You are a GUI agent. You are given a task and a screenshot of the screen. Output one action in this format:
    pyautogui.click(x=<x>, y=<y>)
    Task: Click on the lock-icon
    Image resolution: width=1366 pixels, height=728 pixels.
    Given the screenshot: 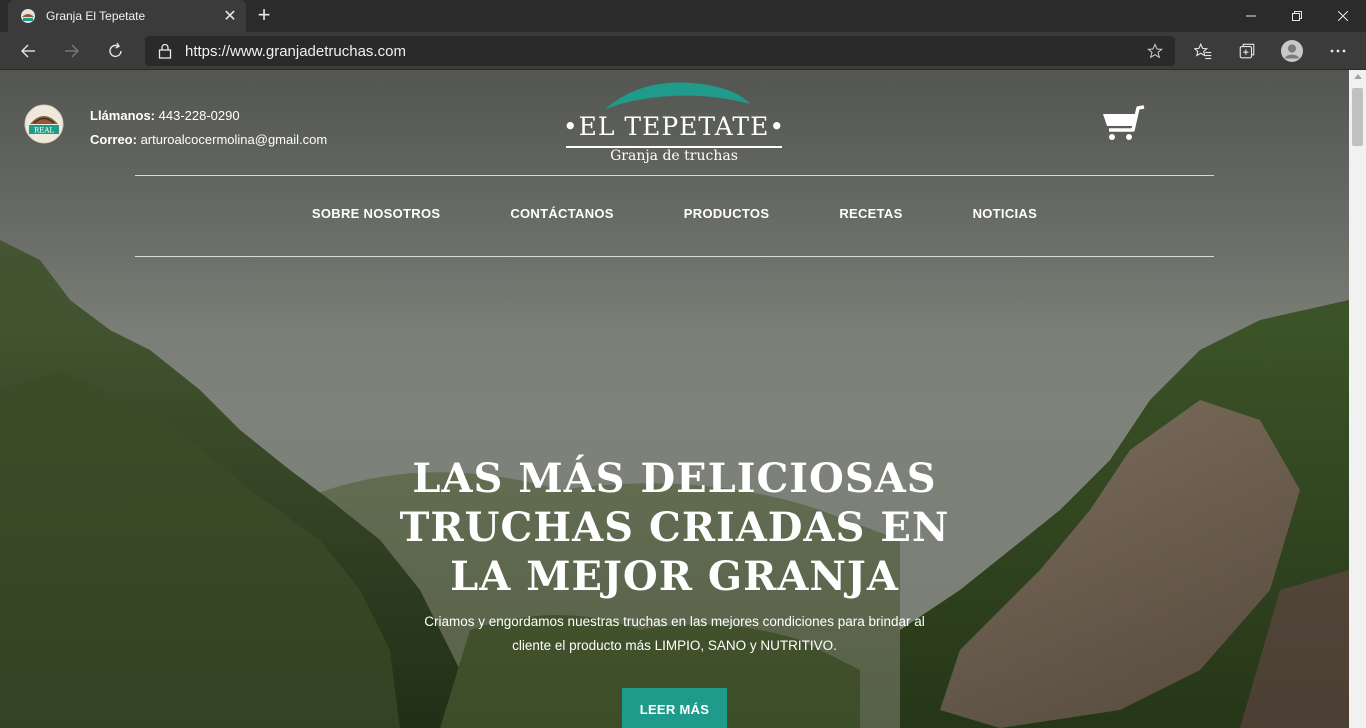 What is the action you would take?
    pyautogui.click(x=165, y=51)
    